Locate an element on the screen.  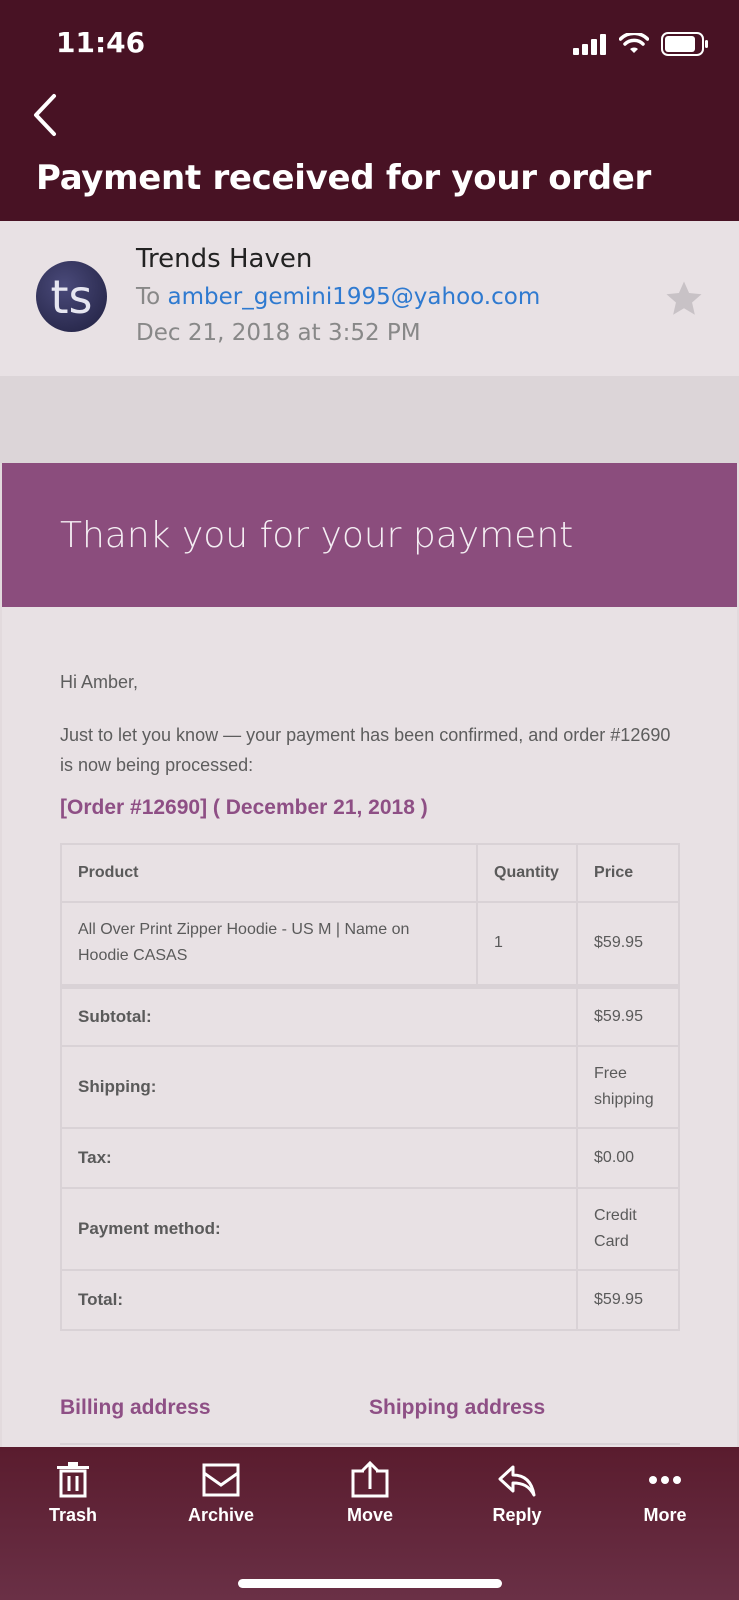
battery-icon is located at coordinates (684, 44).